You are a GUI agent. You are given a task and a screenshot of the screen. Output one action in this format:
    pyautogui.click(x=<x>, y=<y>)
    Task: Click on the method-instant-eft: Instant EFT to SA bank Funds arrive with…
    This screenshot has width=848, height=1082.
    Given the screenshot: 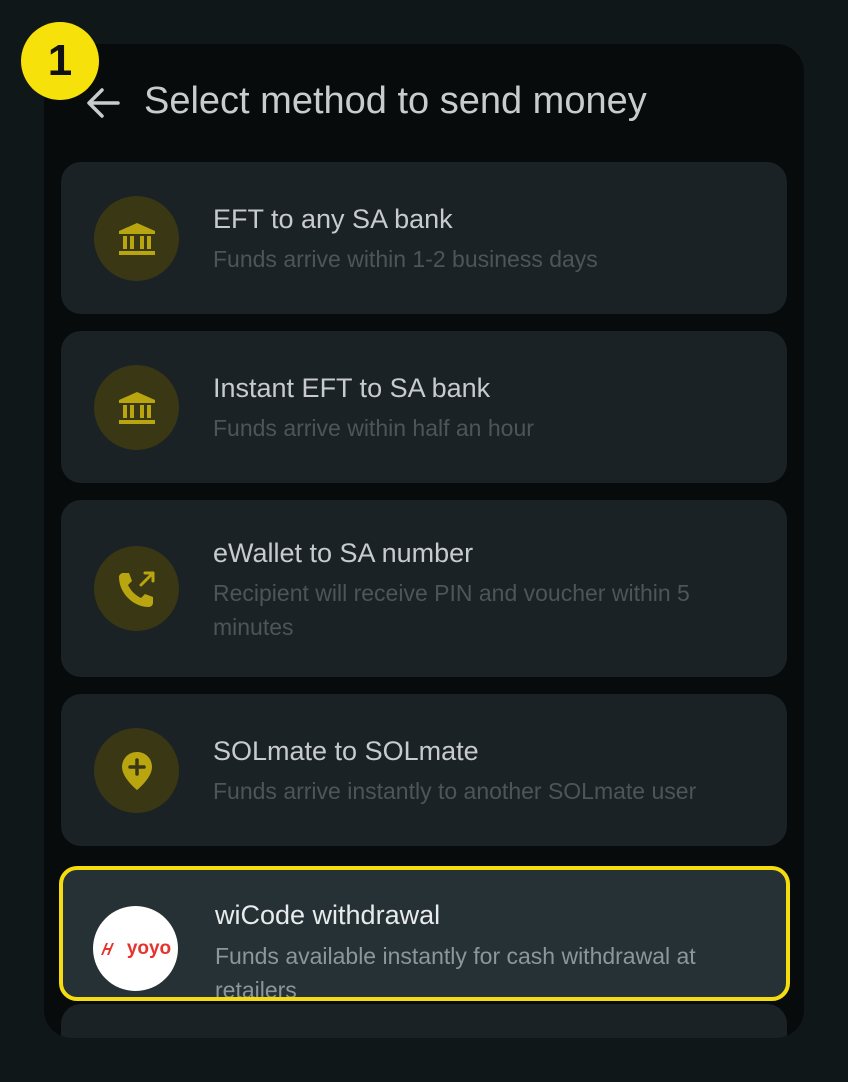 What is the action you would take?
    pyautogui.click(x=424, y=407)
    